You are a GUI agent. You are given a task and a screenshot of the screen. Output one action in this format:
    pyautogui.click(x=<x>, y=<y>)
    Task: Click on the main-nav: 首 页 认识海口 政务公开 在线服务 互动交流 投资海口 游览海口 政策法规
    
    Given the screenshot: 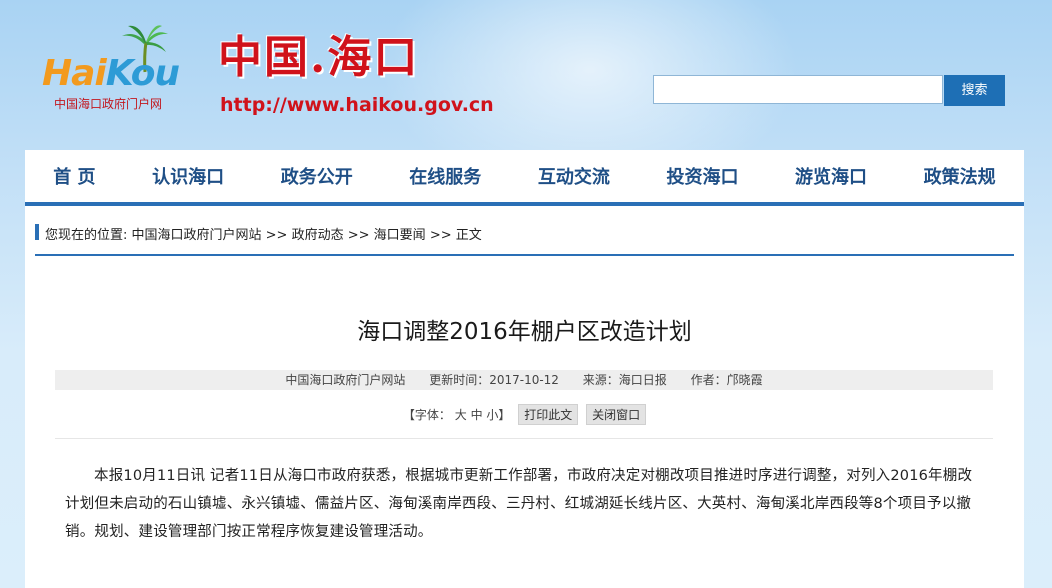 What is the action you would take?
    pyautogui.click(x=524, y=178)
    